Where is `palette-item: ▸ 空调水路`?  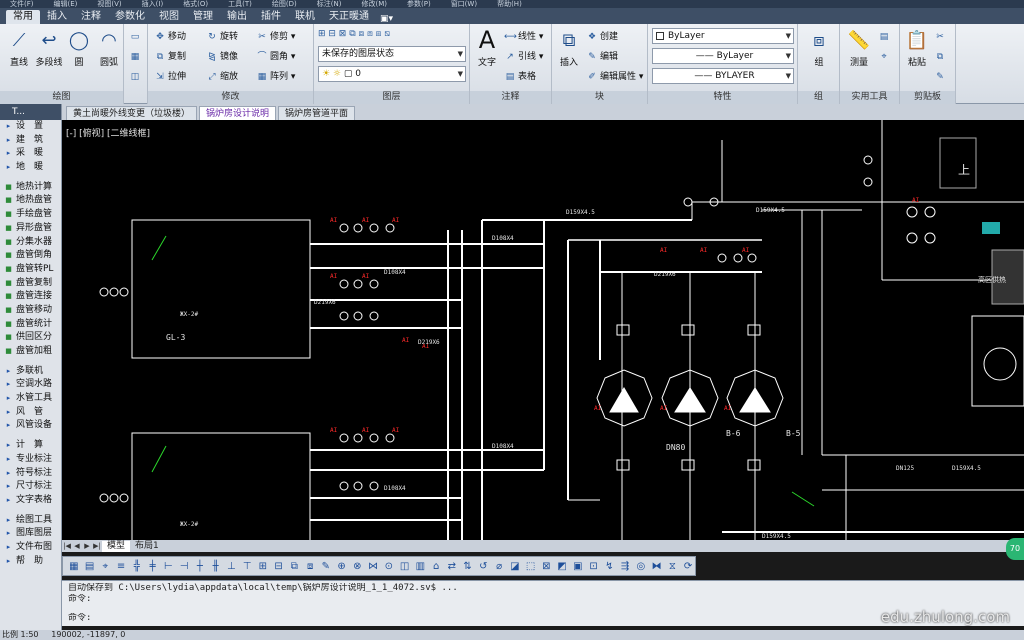
palette-item: ▸ 空调水路 is located at coordinates (30, 385).